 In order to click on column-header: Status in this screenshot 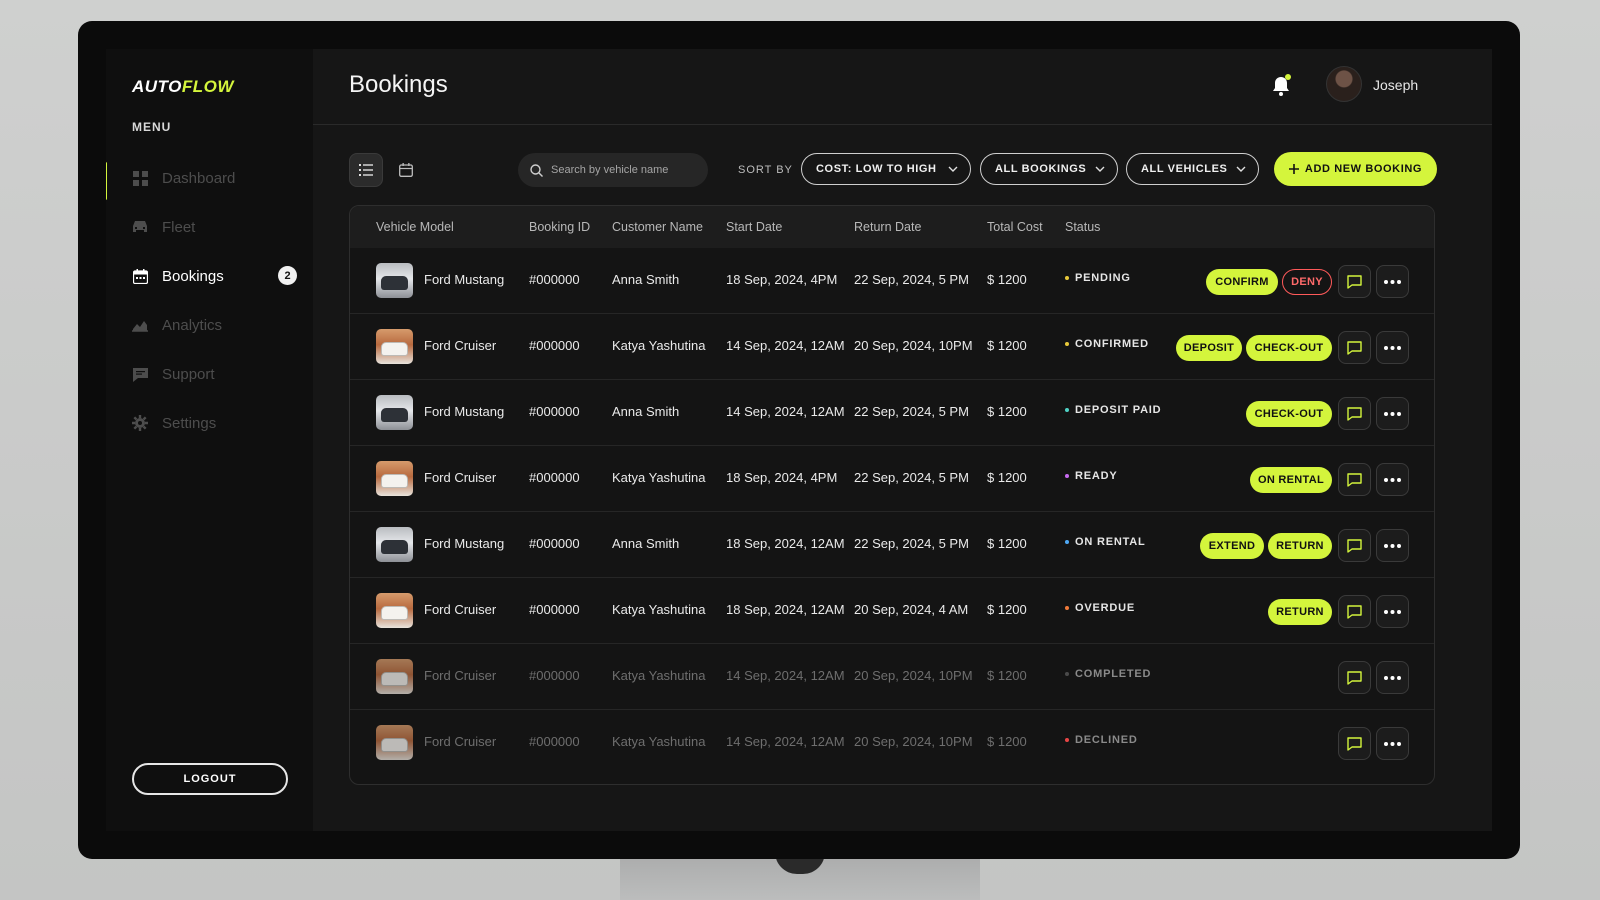, I will do `click(1083, 227)`.